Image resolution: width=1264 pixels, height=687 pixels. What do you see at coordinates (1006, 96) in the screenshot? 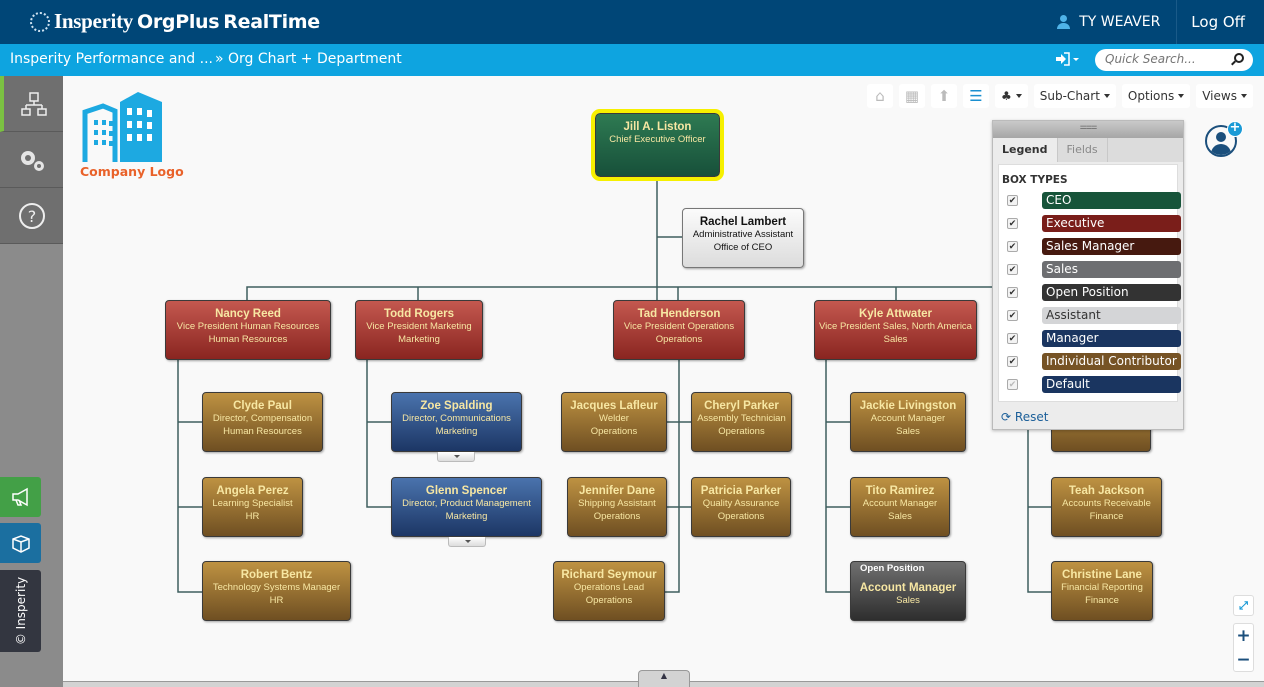
I see `org-layout-icon: ♣` at bounding box center [1006, 96].